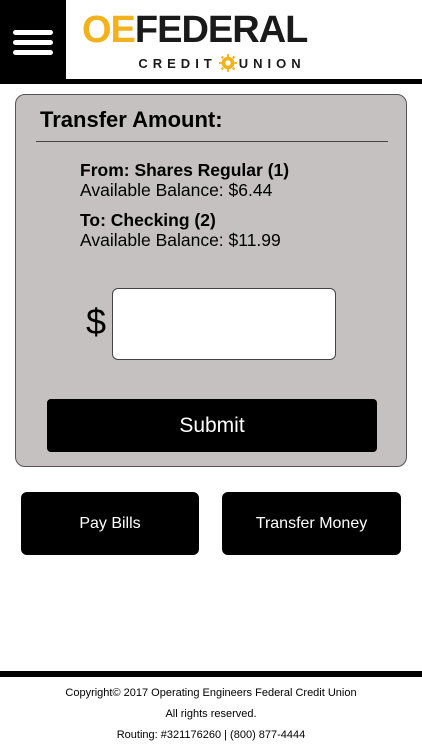 The width and height of the screenshot is (422, 750). I want to click on logo-wordmark: OE FEDERAL, so click(232, 30).